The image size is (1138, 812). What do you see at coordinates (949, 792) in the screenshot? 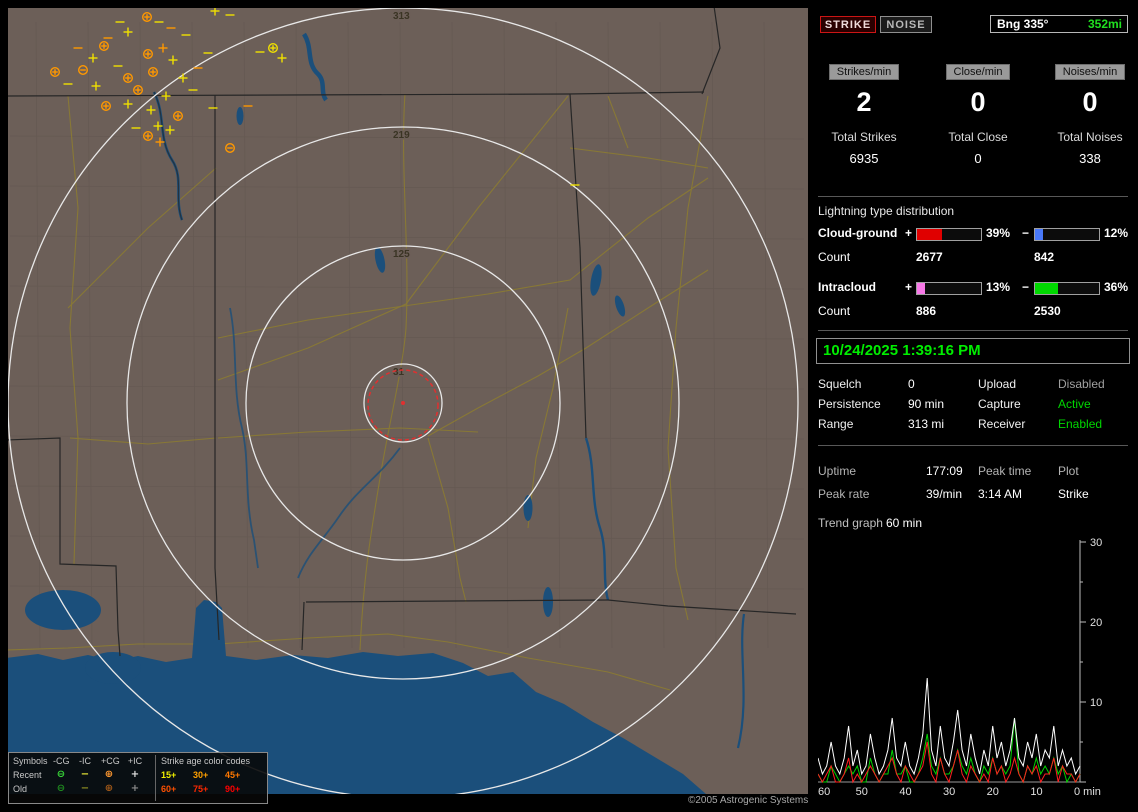
I see `svg-text: 30` at bounding box center [949, 792].